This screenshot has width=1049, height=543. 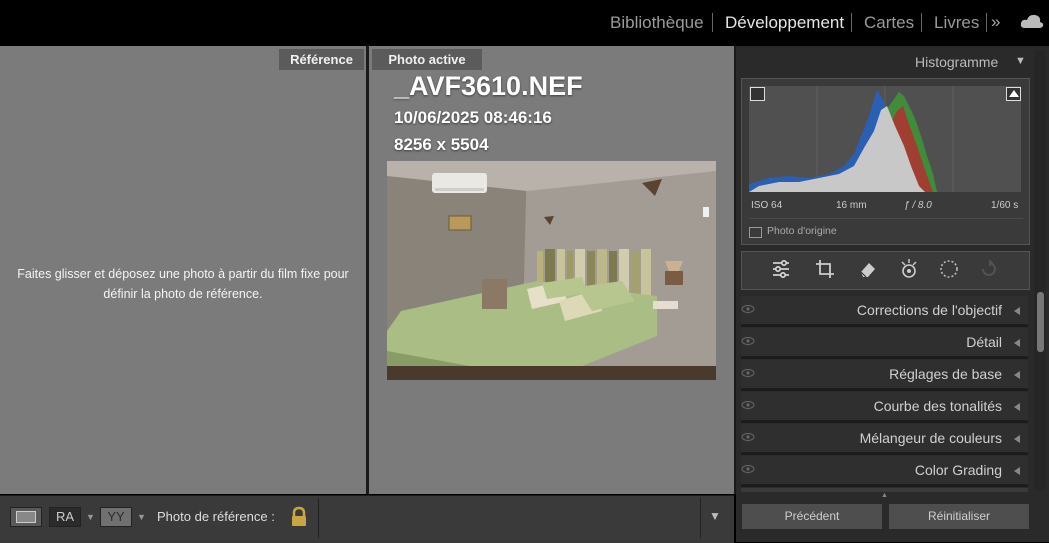 I want to click on crop-icon, so click(x=825, y=269).